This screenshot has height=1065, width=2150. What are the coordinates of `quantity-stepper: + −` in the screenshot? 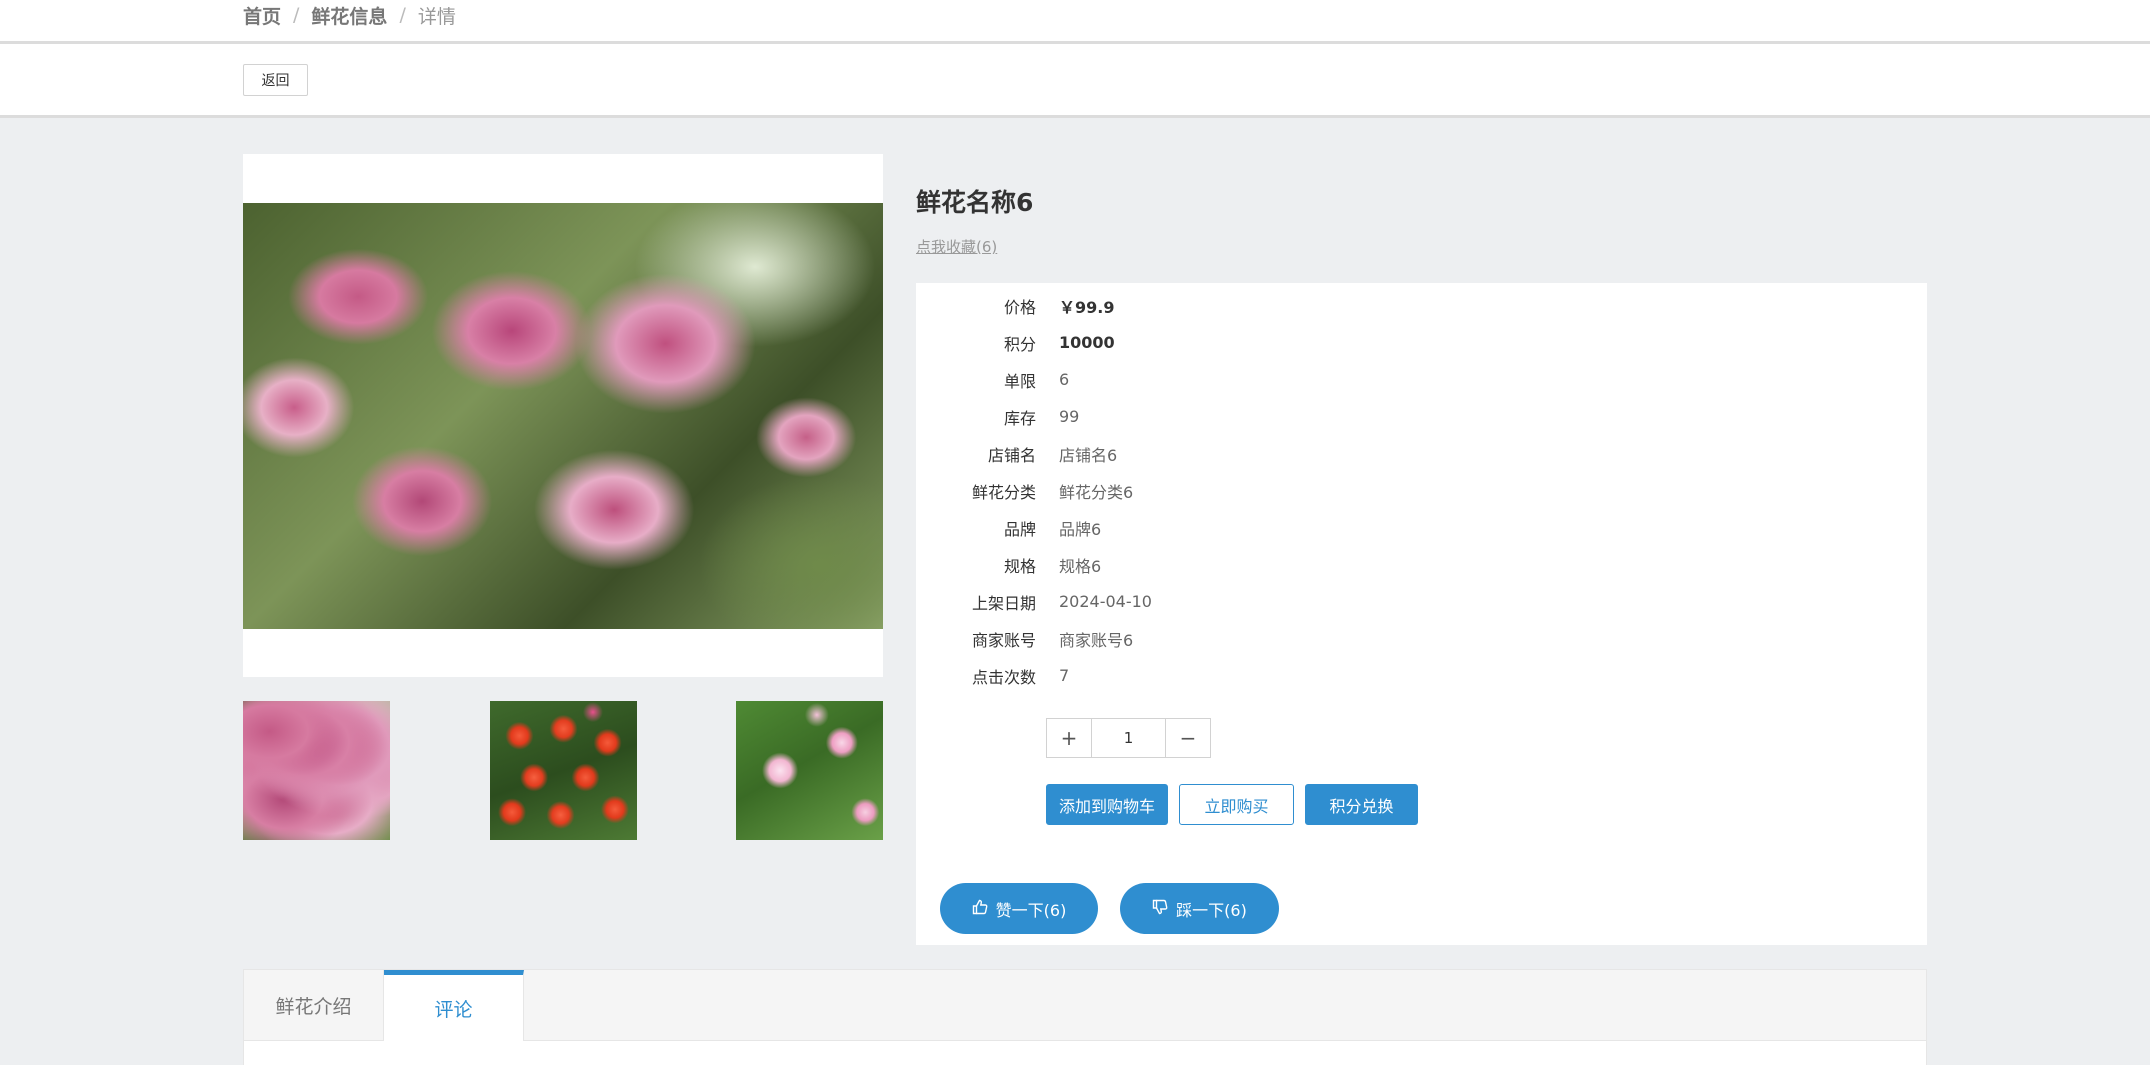 It's located at (1128, 738).